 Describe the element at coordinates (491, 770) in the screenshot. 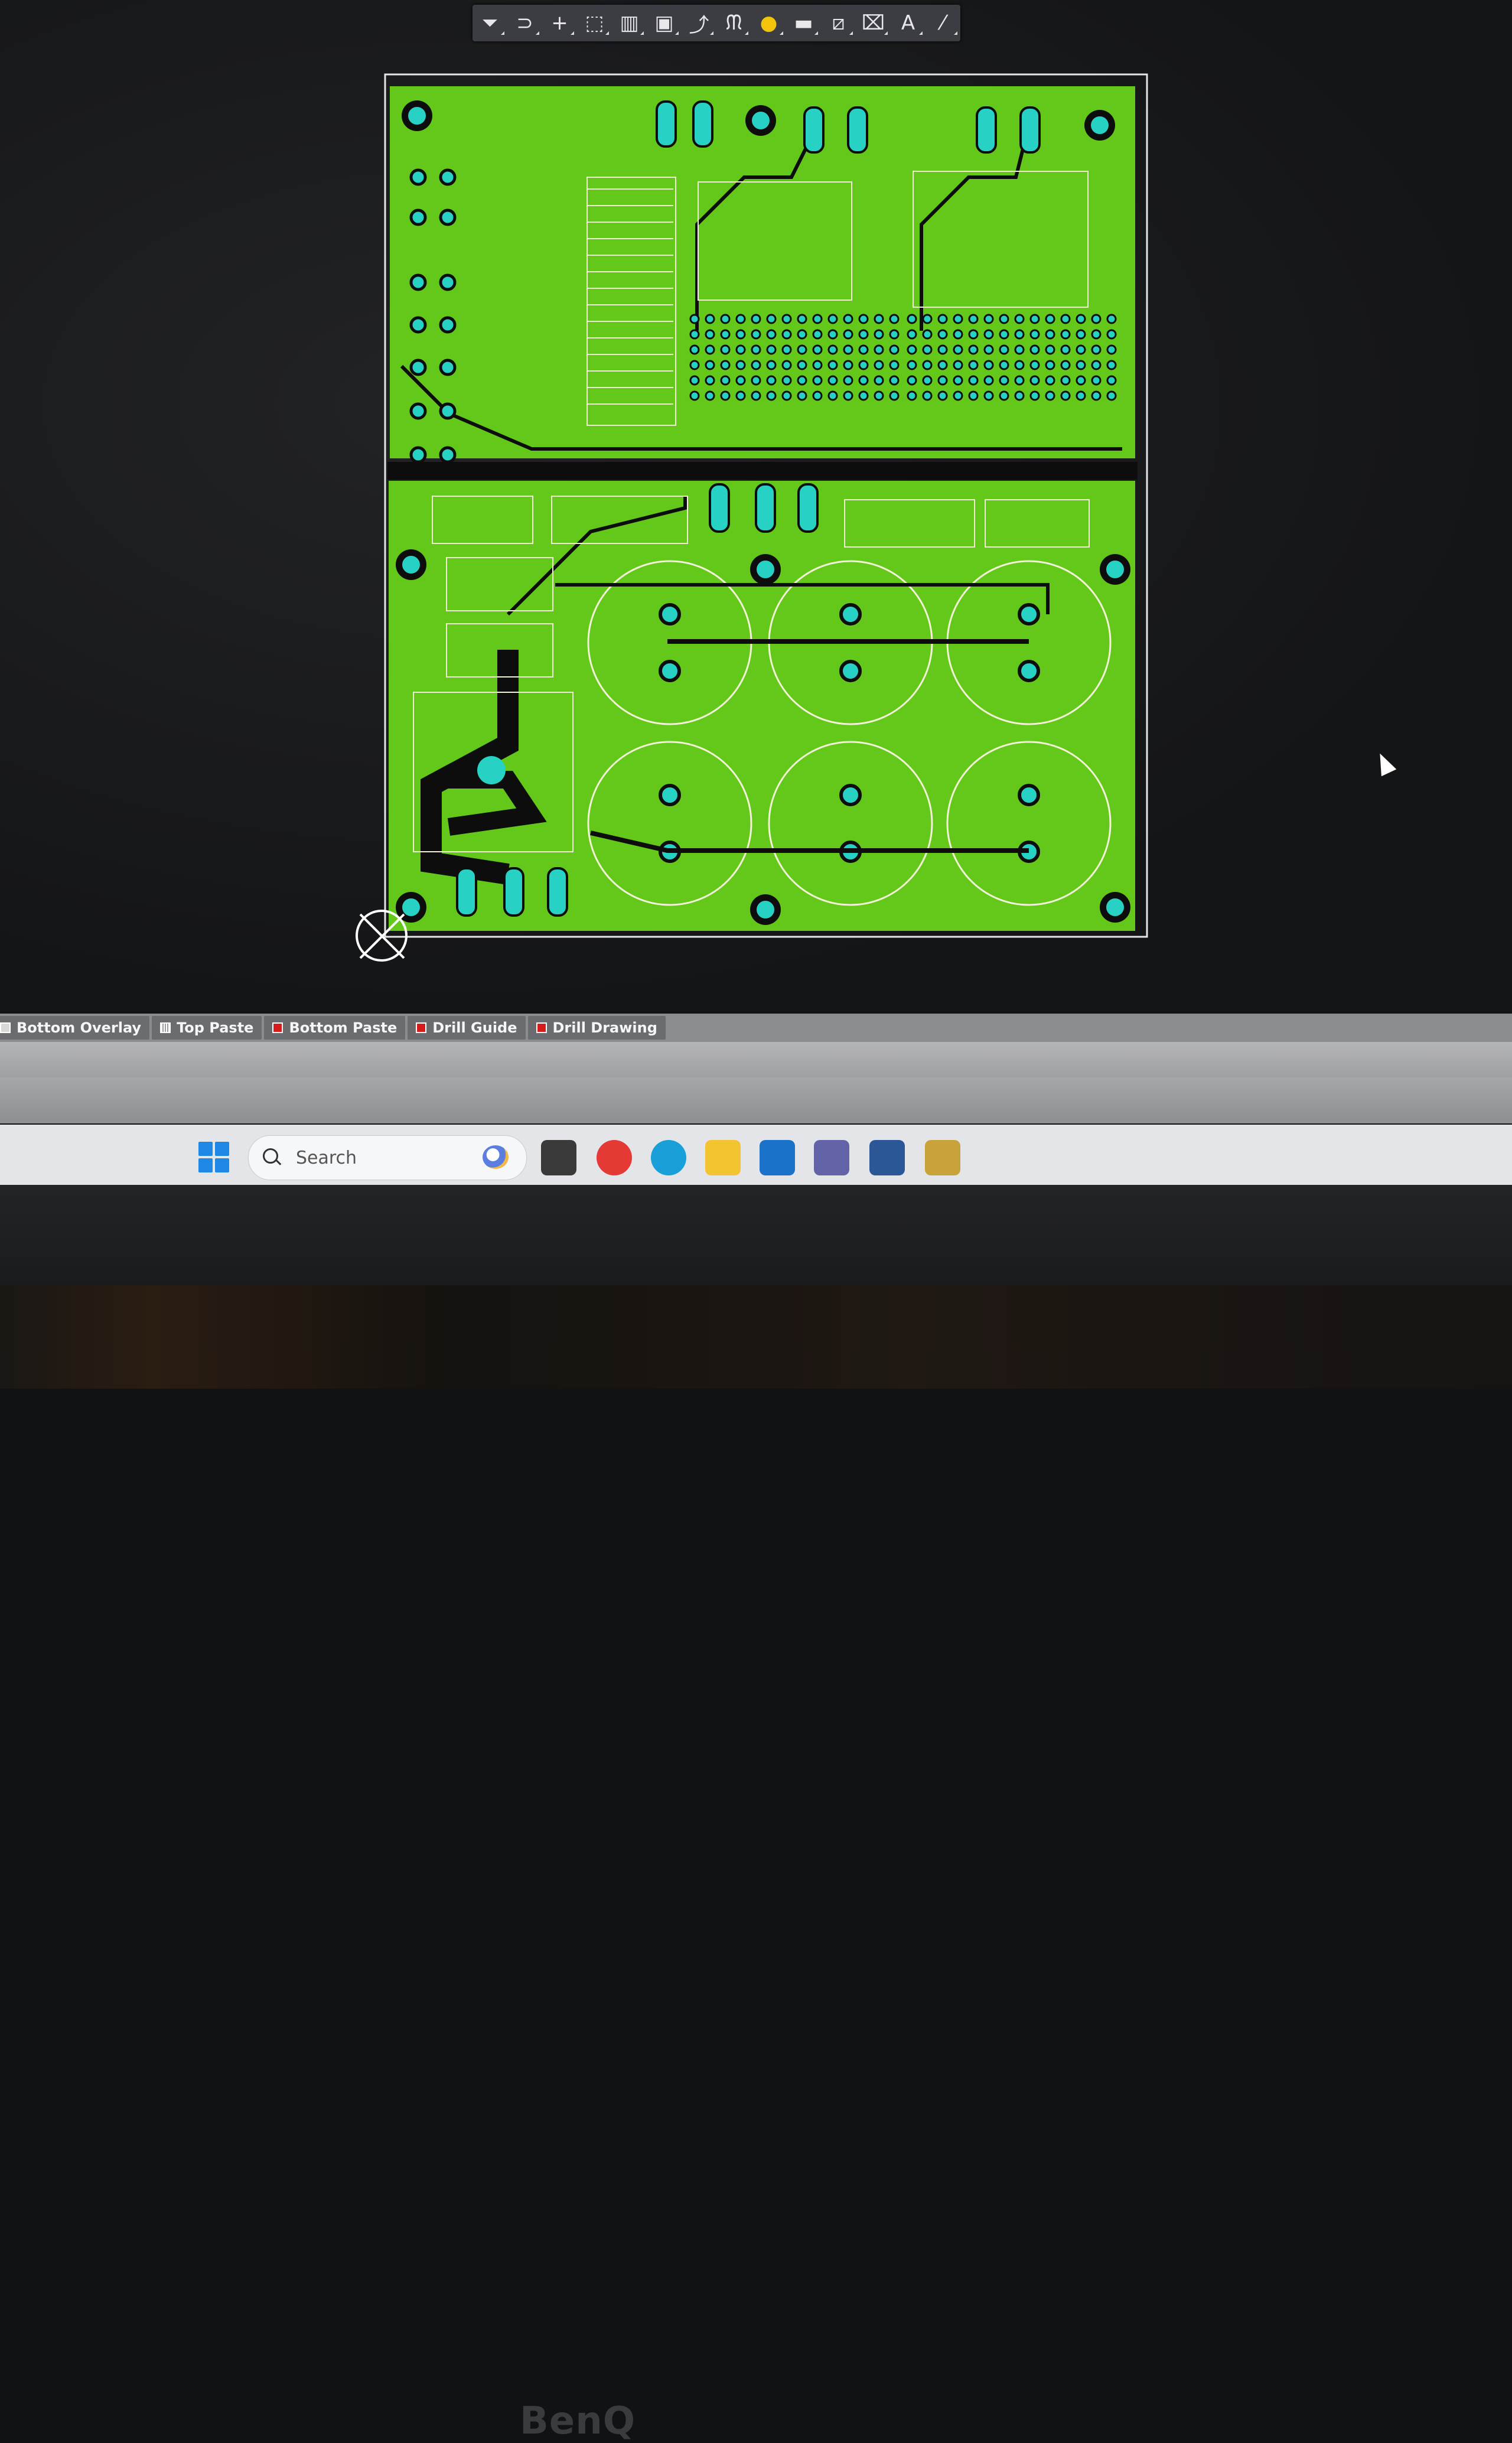

I see `large-pad` at that location.